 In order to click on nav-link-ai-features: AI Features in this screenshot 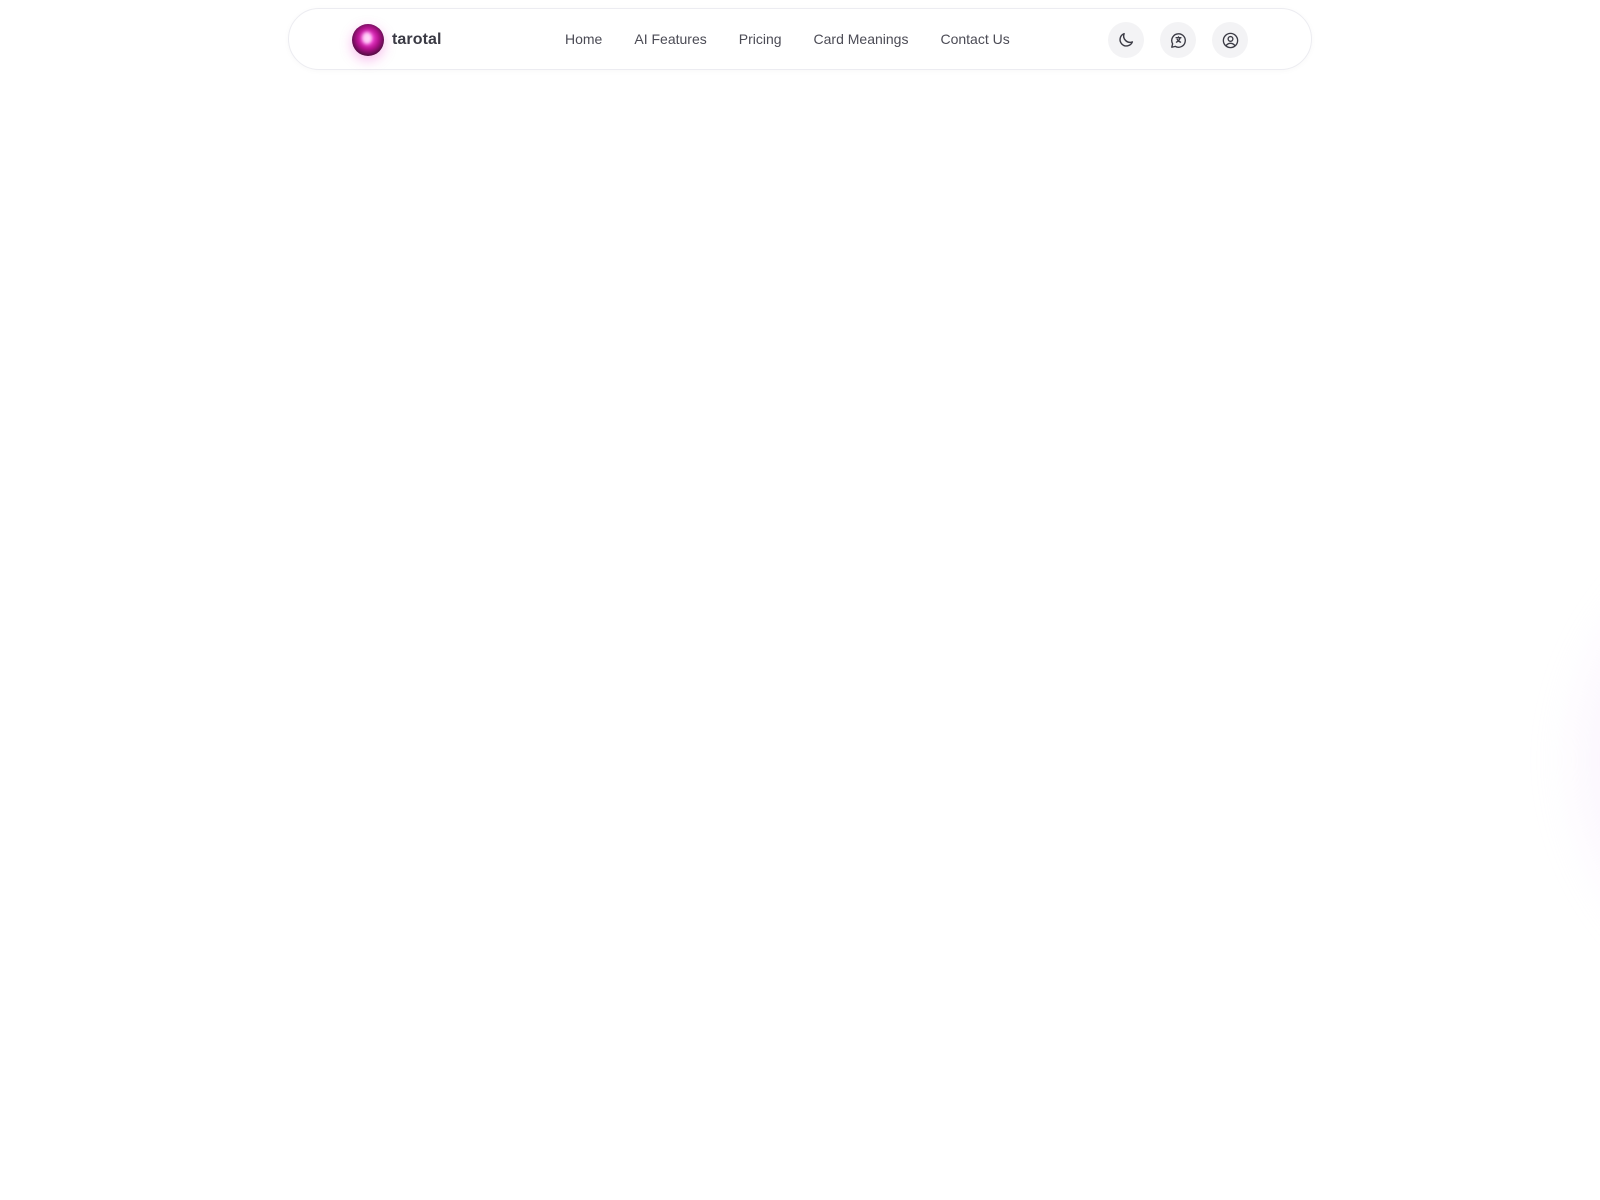, I will do `click(670, 39)`.